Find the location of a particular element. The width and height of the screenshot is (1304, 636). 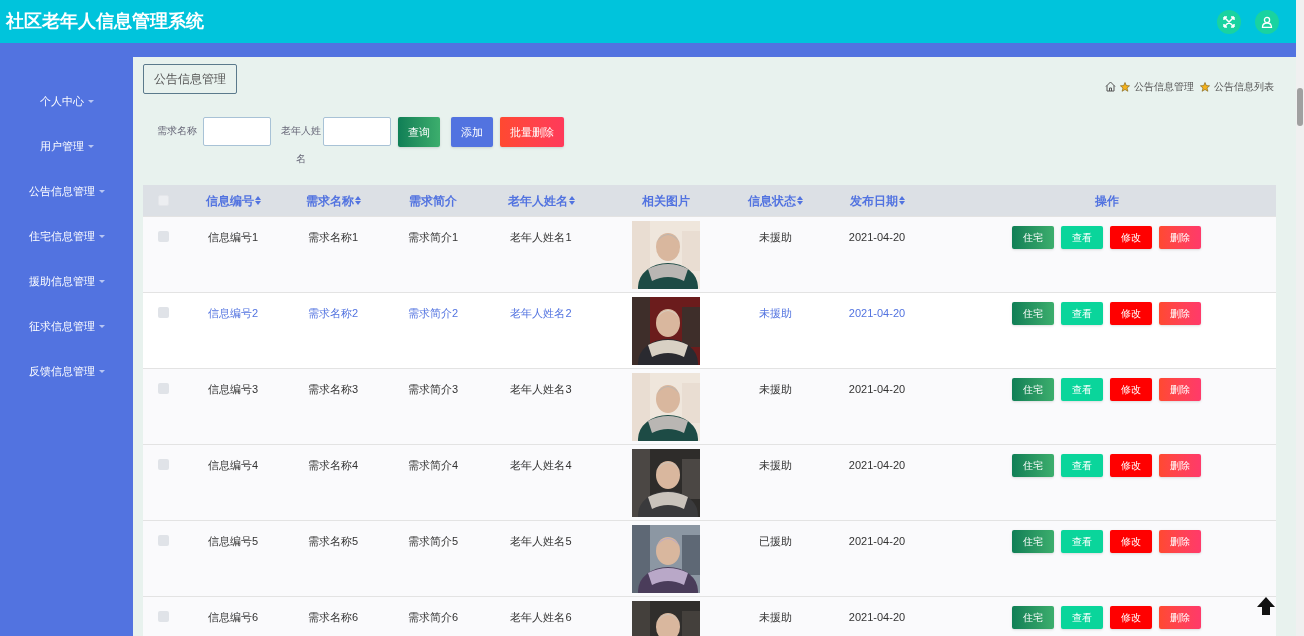

sidebar-item: 个人中心 is located at coordinates (66, 101).